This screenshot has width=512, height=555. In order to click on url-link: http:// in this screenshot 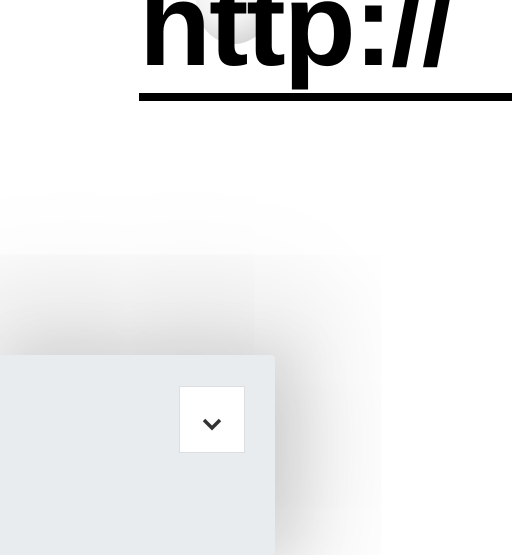, I will do `click(297, 42)`.